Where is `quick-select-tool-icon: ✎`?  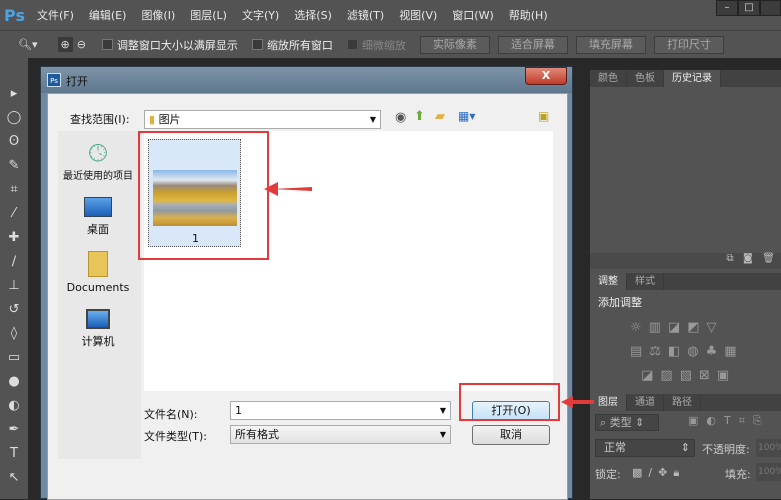
quick-select-tool-icon: ✎ is located at coordinates (14, 166).